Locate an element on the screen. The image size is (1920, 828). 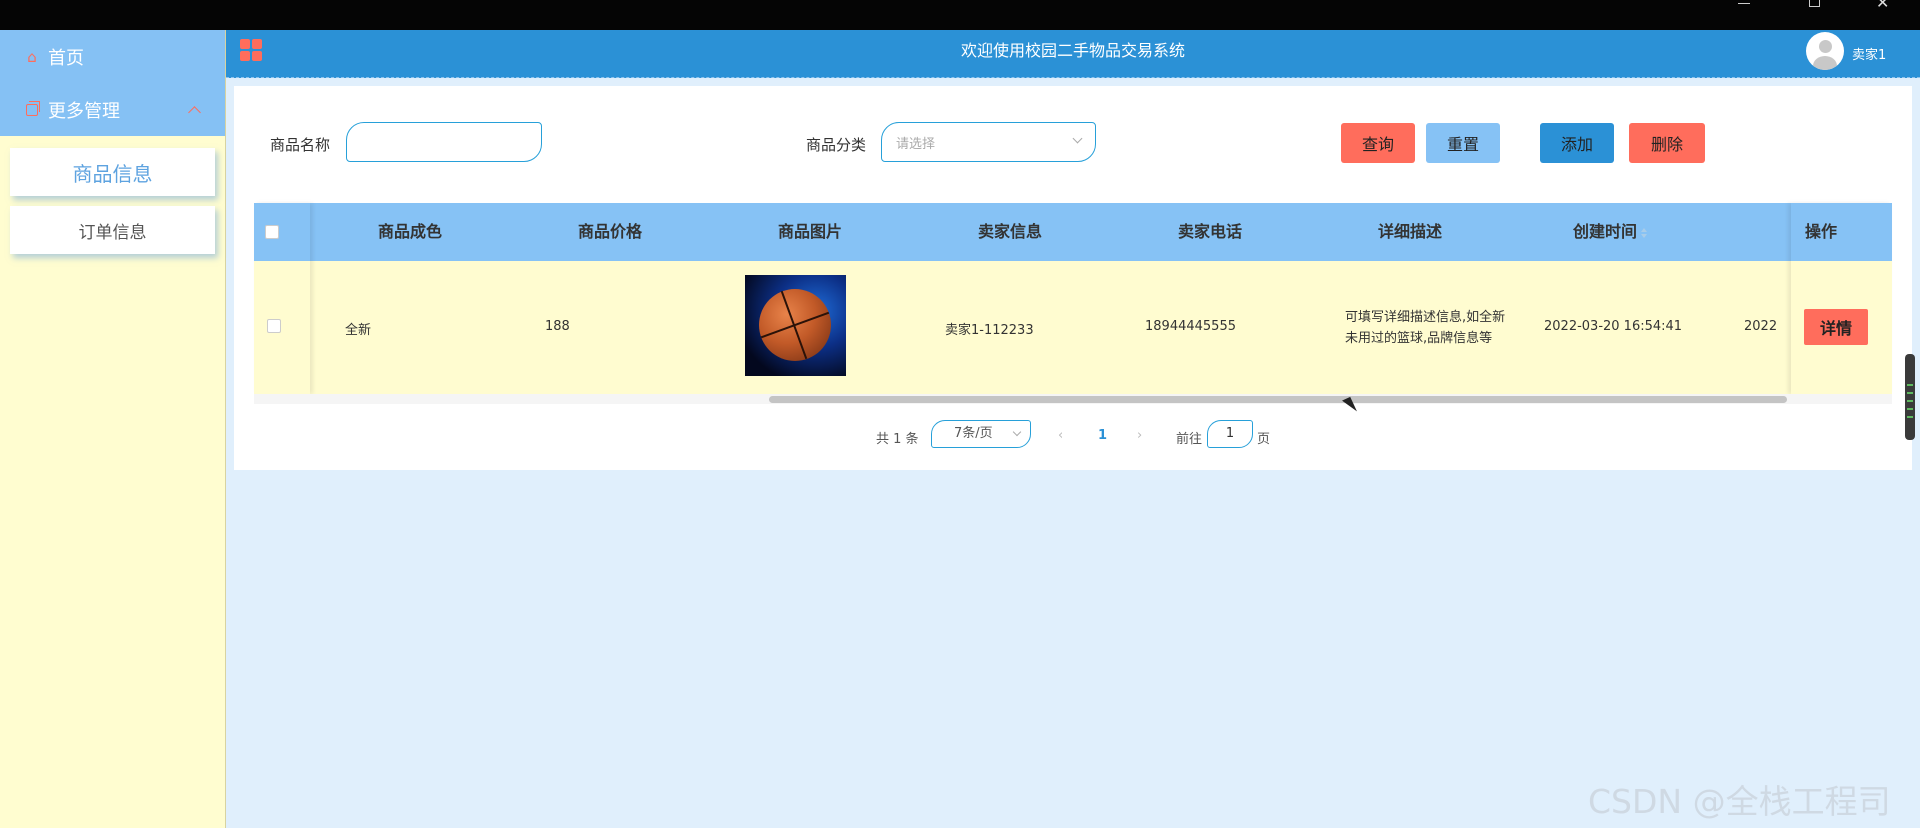
watermark: CSDN @全栈工程司 is located at coordinates (1739, 801).